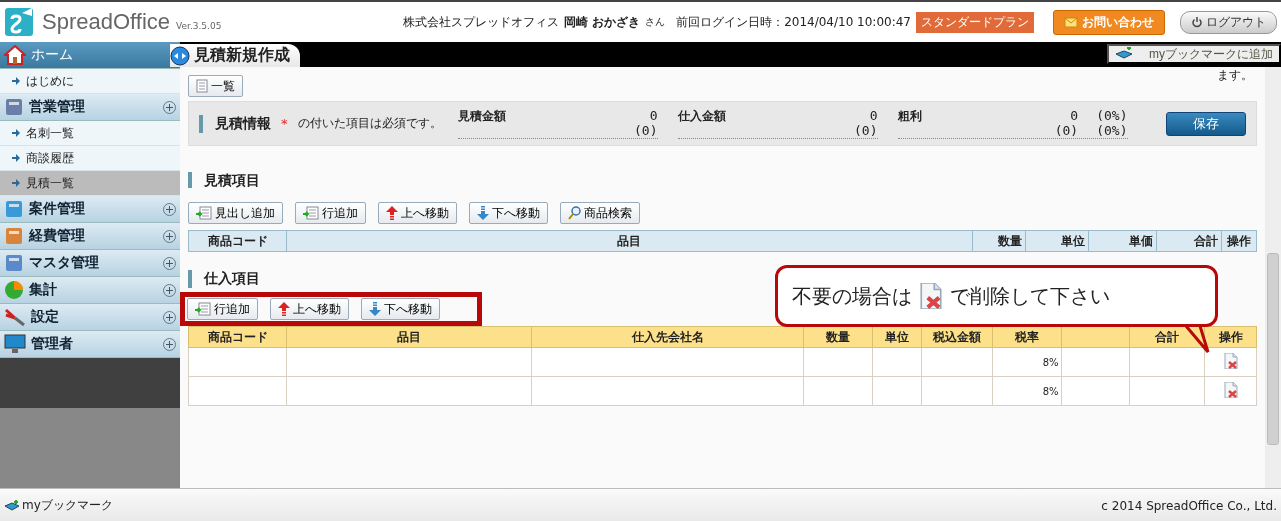  I want to click on logo-icon, so click(20, 22).